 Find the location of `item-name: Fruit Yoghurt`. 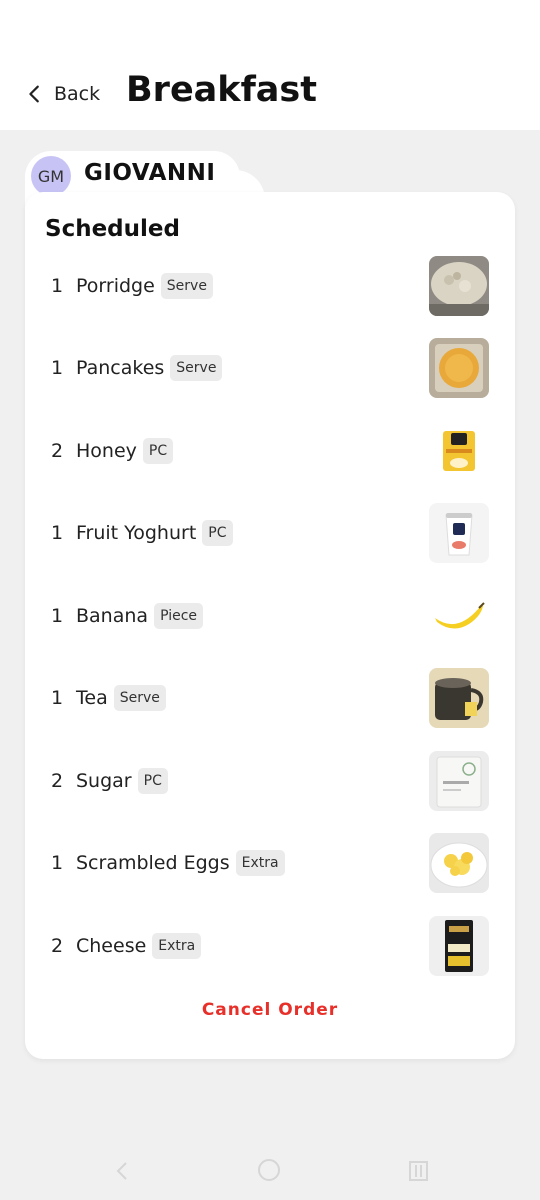

item-name: Fruit Yoghurt is located at coordinates (136, 533).